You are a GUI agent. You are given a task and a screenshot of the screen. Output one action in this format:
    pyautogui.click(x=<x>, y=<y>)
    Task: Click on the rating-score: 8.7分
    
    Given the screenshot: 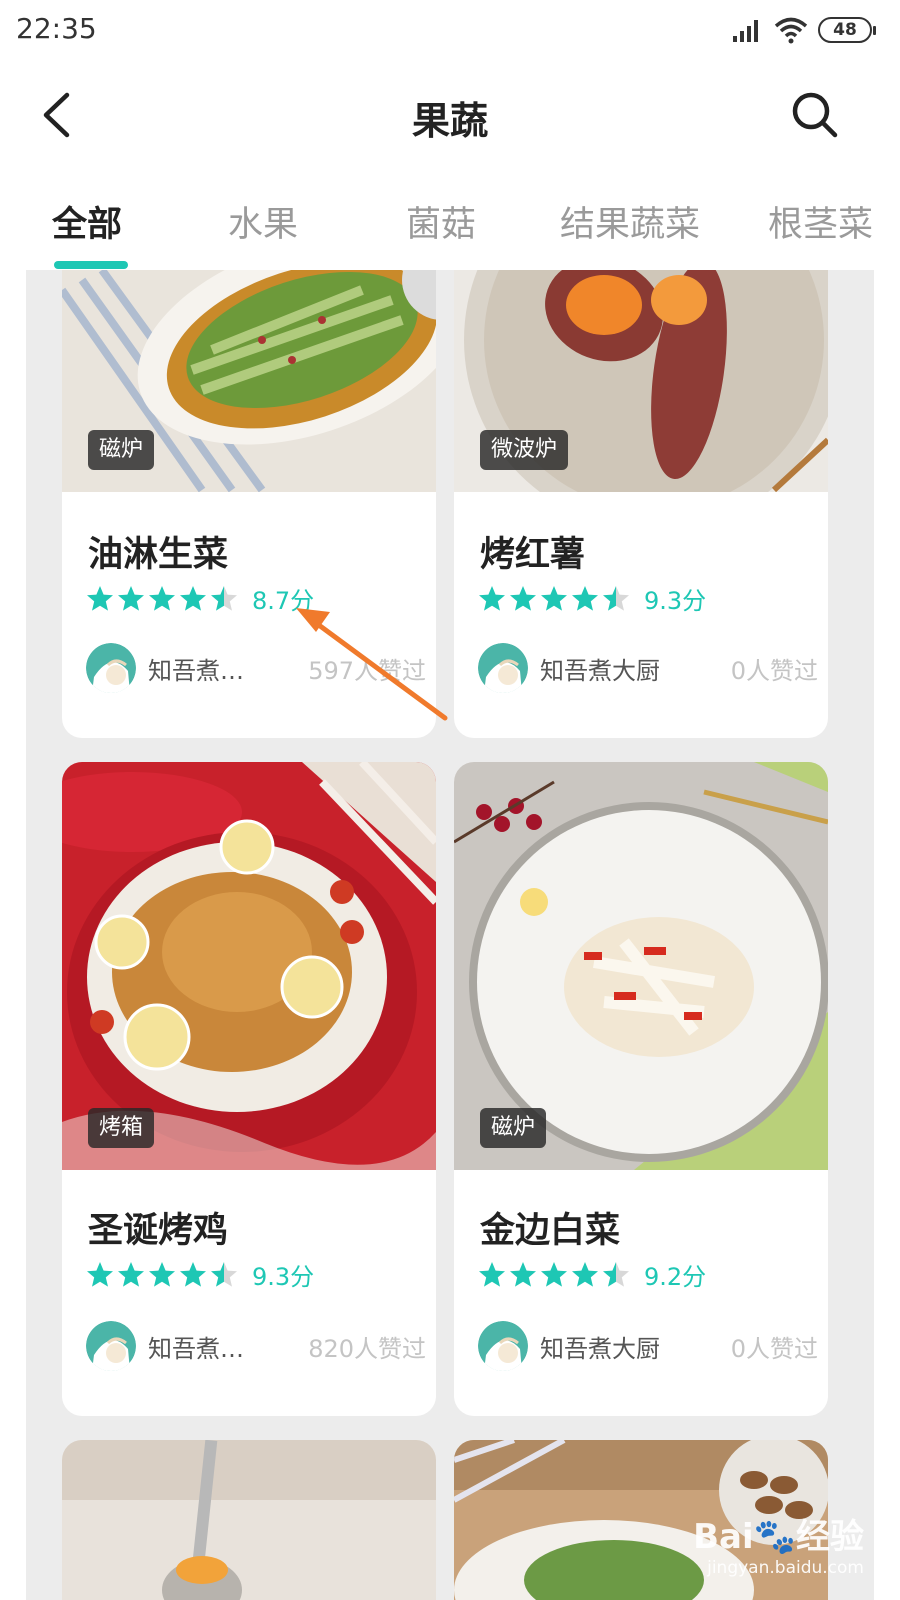 What is the action you would take?
    pyautogui.click(x=283, y=600)
    